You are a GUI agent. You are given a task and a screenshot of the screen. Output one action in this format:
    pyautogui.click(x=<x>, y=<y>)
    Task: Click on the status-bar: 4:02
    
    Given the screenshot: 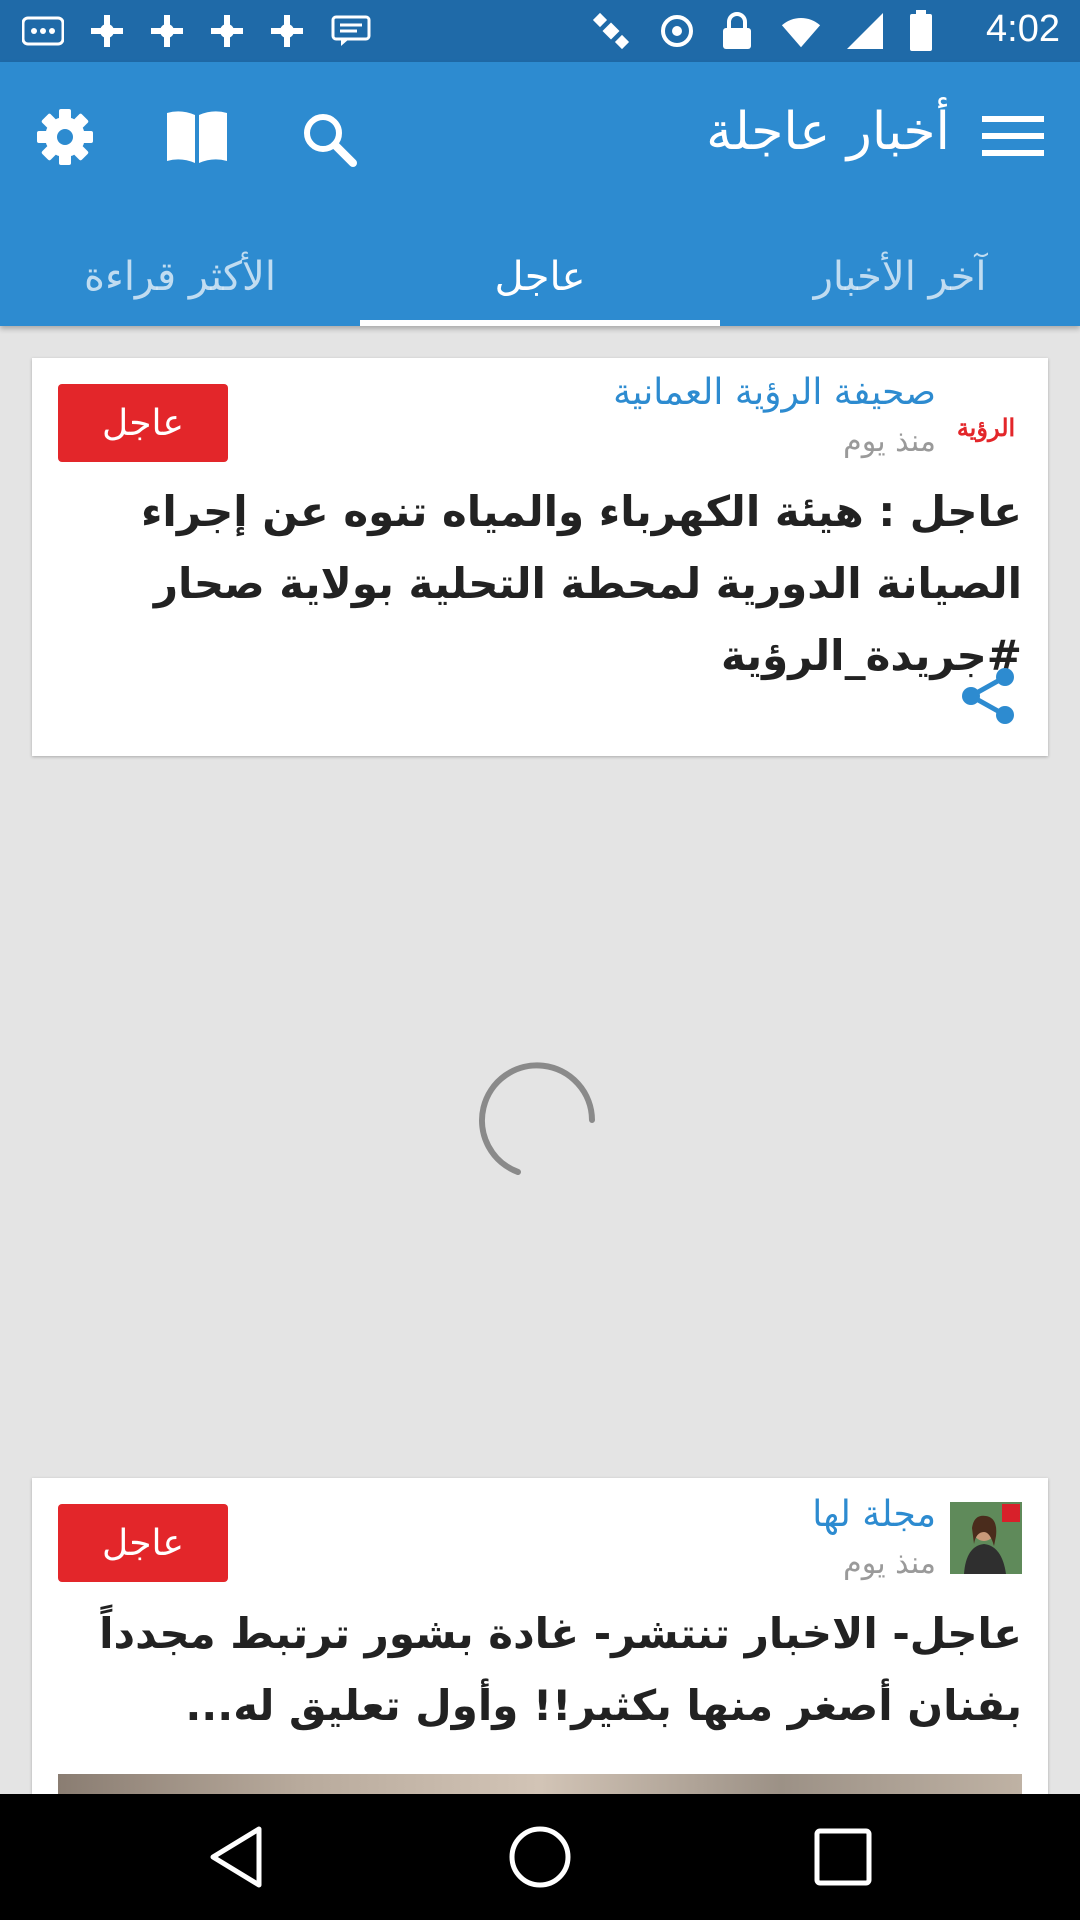 What is the action you would take?
    pyautogui.click(x=540, y=31)
    